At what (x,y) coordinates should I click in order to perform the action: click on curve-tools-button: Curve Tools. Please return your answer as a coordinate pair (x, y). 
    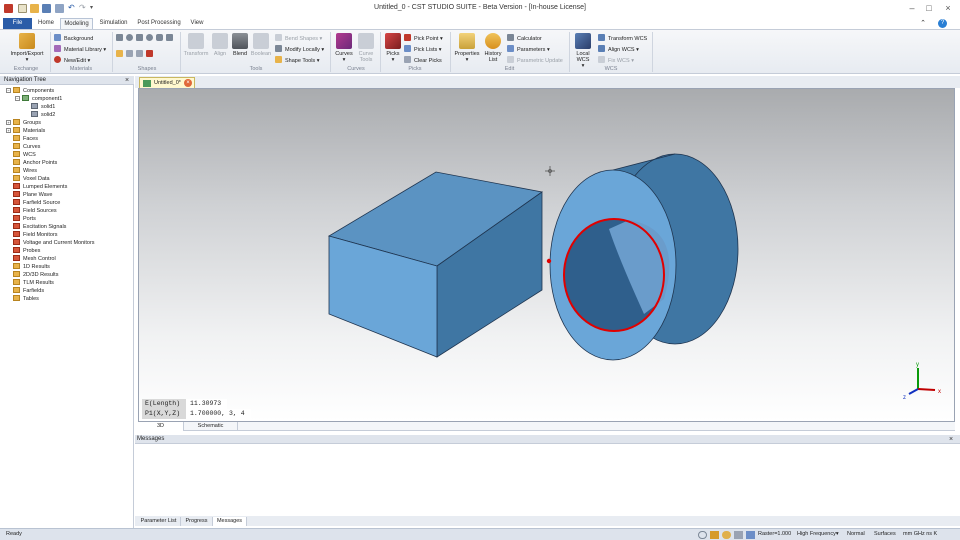
    Looking at the image, I should click on (366, 48).